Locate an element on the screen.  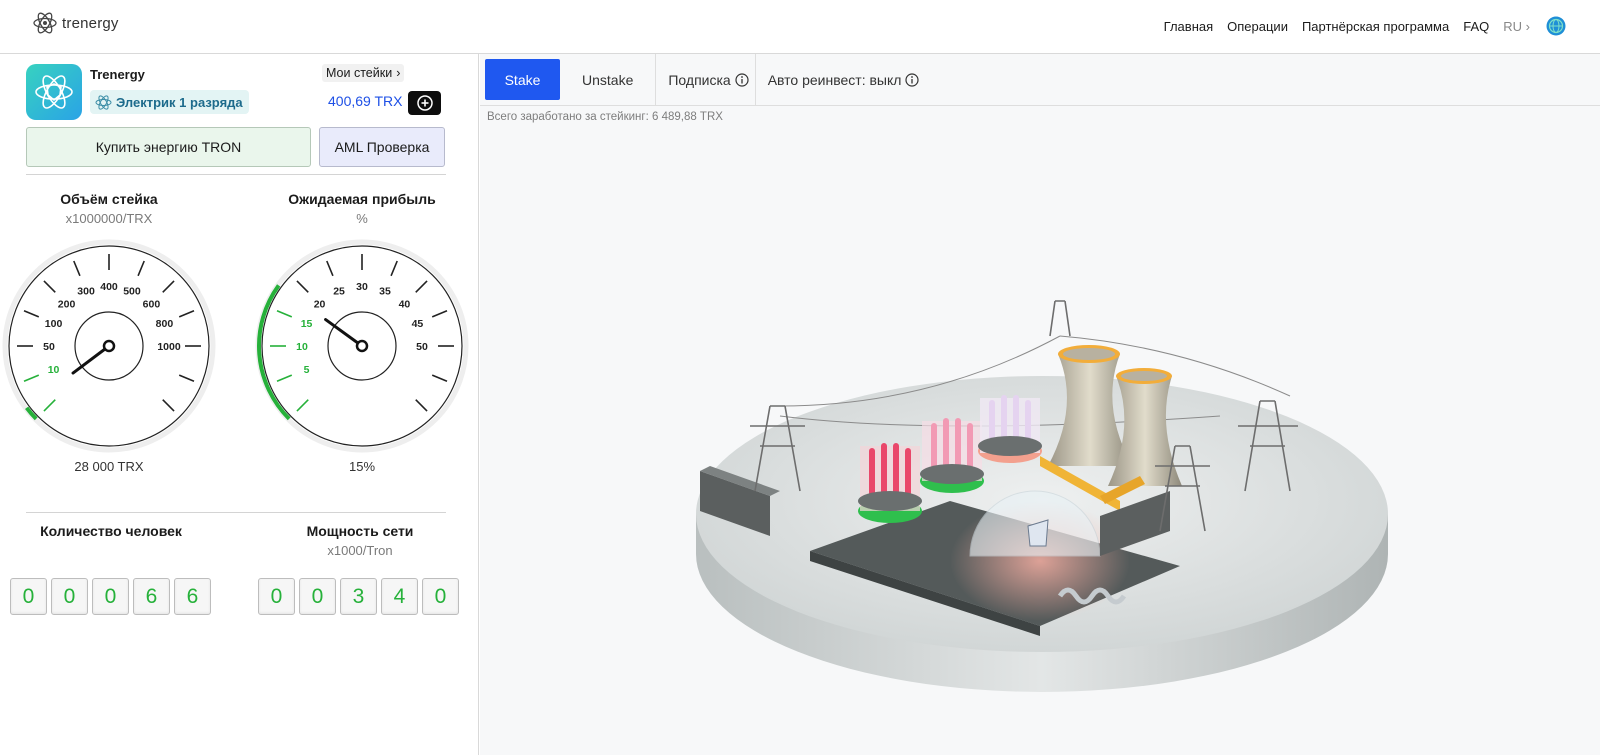
app-avatar is located at coordinates (54, 92).